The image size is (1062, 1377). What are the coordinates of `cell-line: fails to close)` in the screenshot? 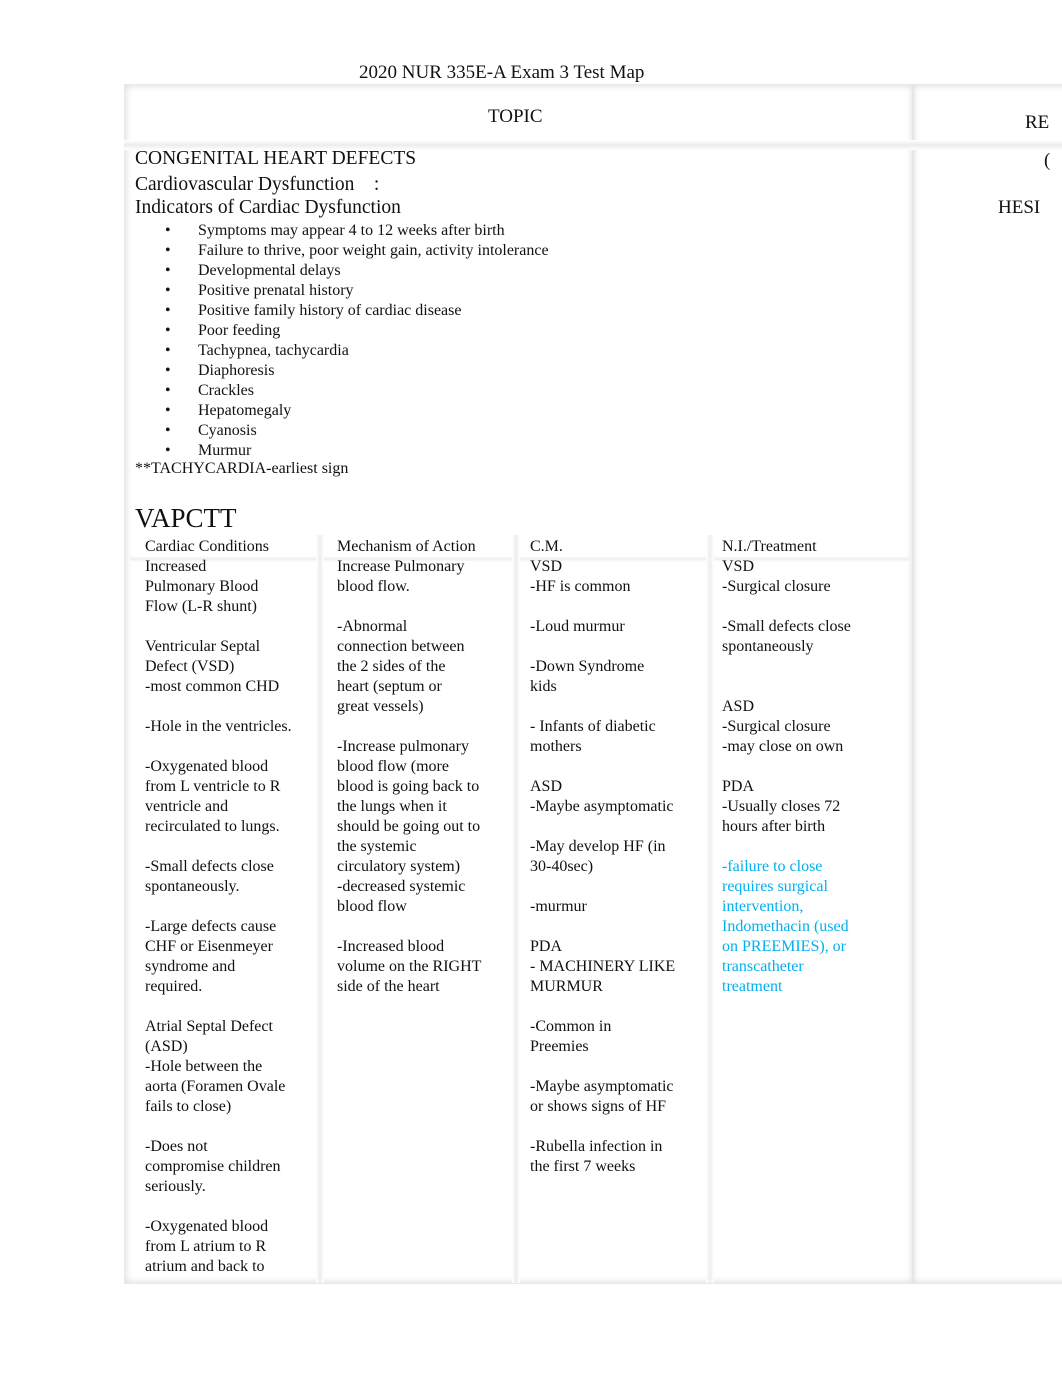 It's located at (188, 1106).